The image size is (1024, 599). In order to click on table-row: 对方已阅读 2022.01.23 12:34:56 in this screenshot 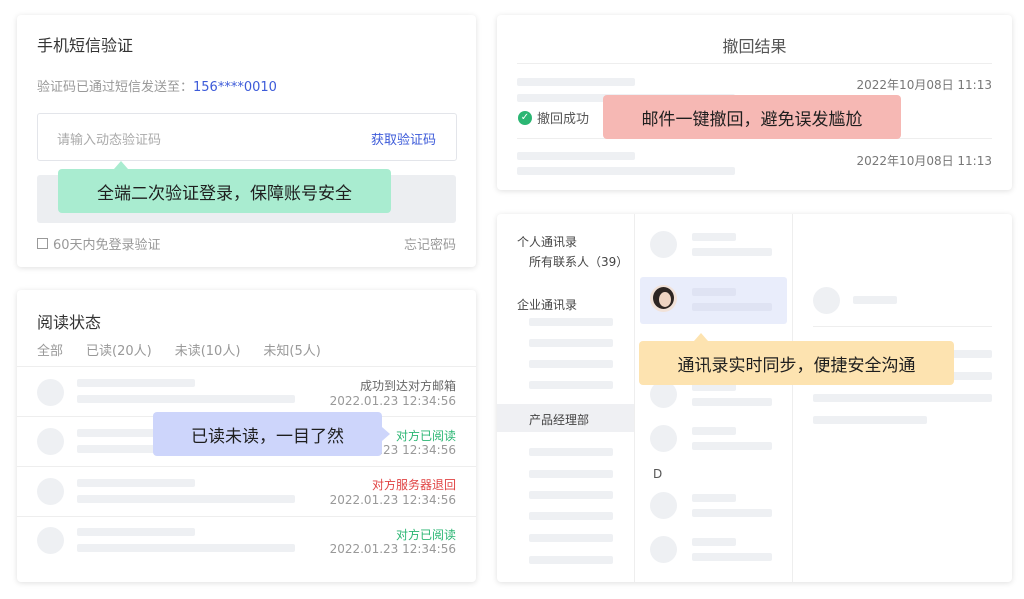, I will do `click(246, 541)`.